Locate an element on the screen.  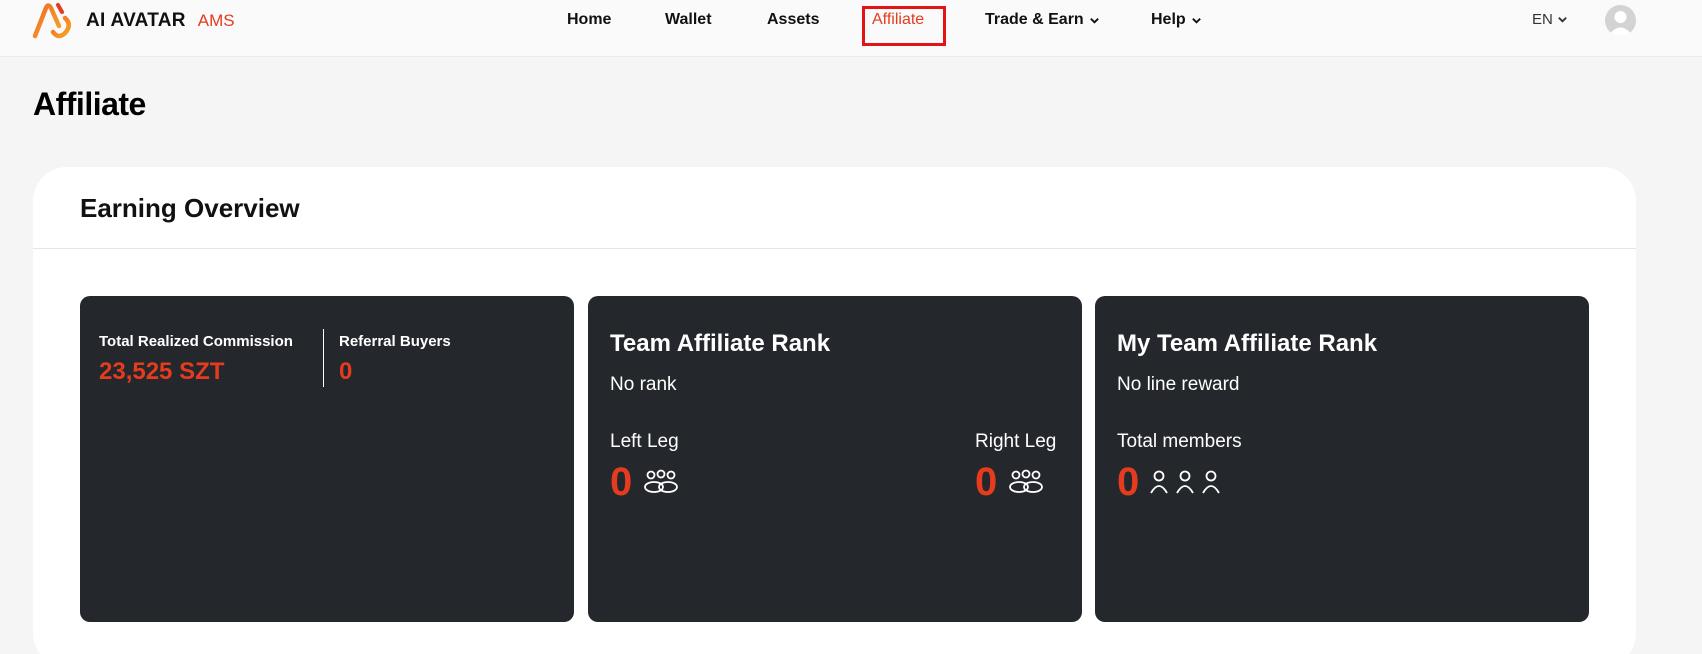
left-leg-label: Left Leg is located at coordinates (644, 441).